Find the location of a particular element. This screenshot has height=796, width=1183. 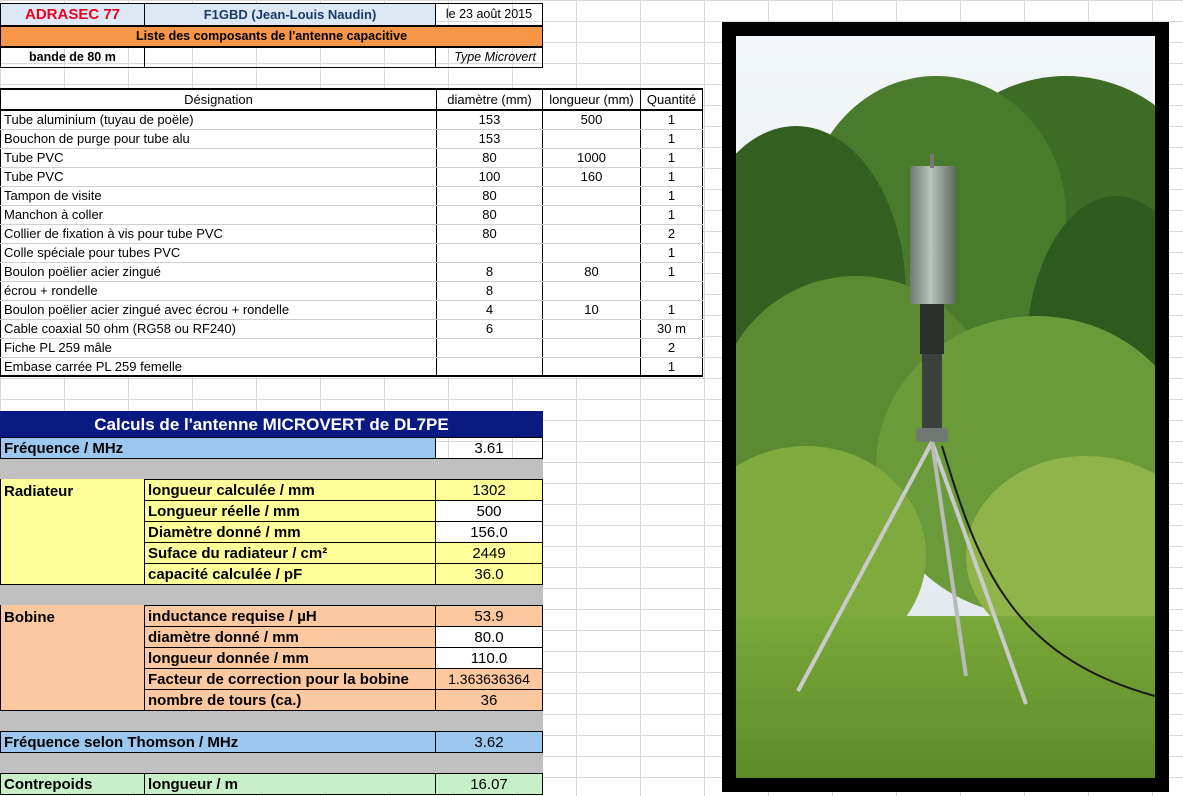

cell-designation: Fiche PL 259 mâle is located at coordinates (218, 348).